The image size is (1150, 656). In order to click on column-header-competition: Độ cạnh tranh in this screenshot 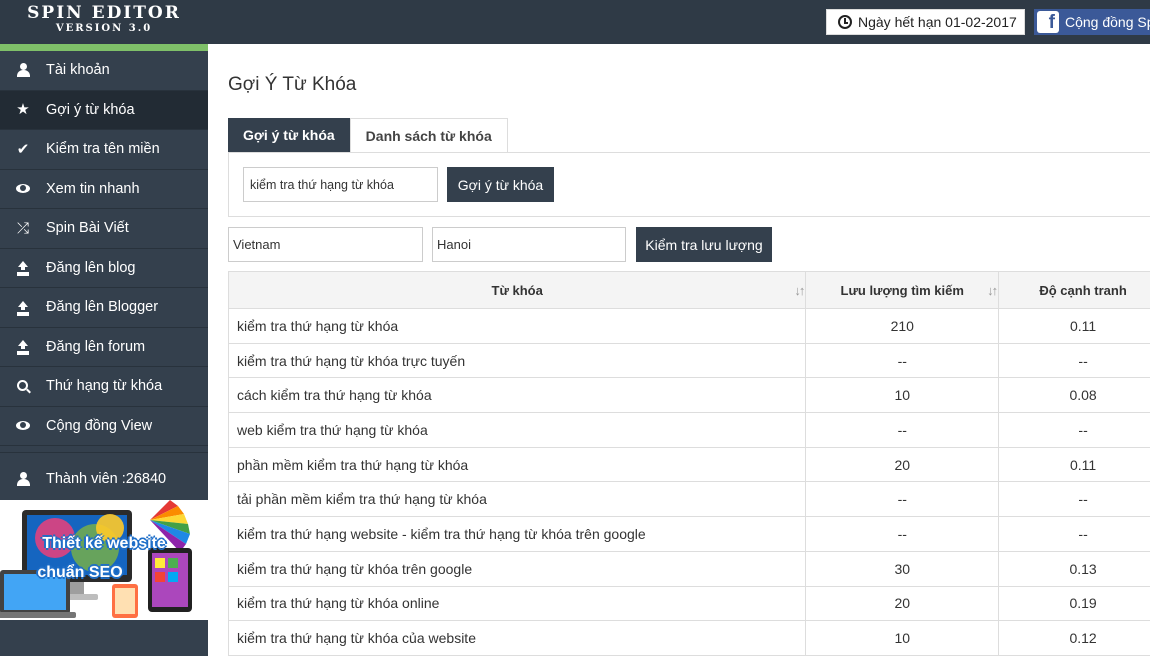, I will do `click(1074, 290)`.